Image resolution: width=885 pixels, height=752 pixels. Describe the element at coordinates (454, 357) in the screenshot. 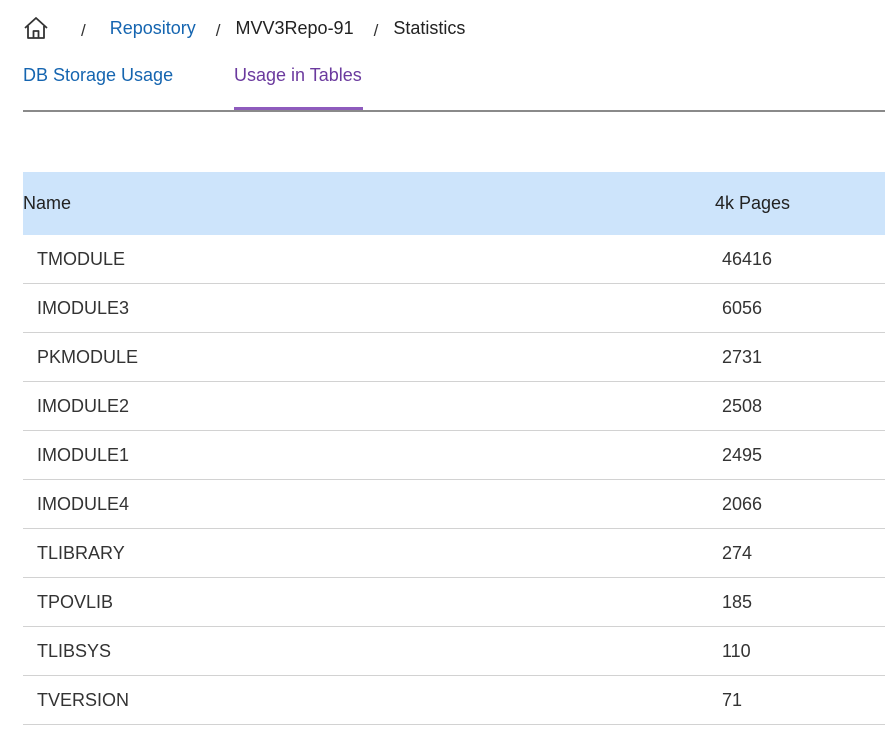

I see `table-row: PKMODULE 2731` at that location.